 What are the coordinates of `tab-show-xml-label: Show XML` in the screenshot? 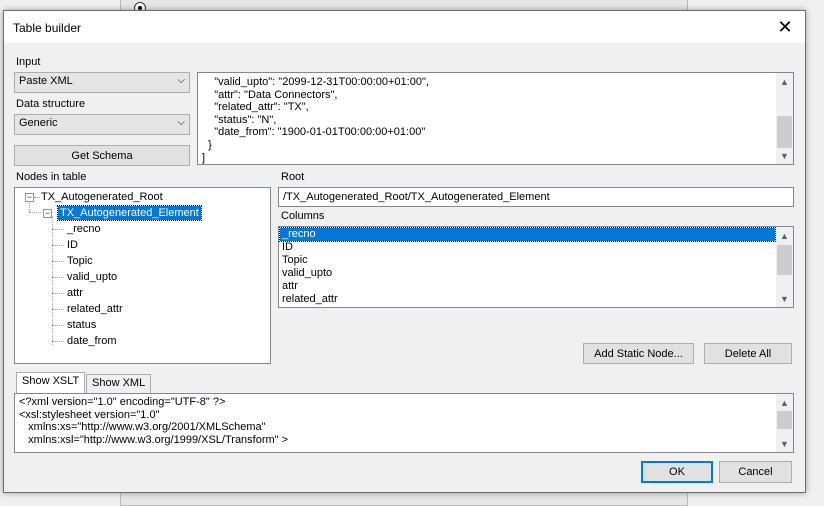 It's located at (119, 383).